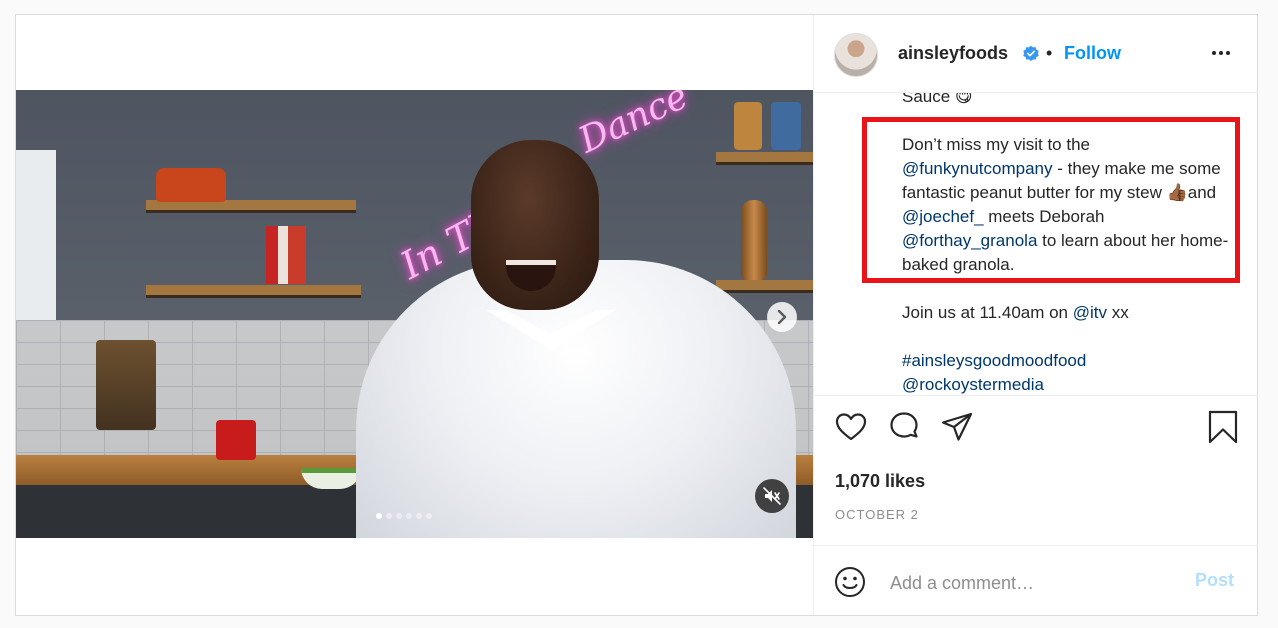 Image resolution: width=1278 pixels, height=628 pixels. Describe the element at coordinates (987, 312) in the screenshot. I see `join-text: Join us at 11.40am on` at that location.